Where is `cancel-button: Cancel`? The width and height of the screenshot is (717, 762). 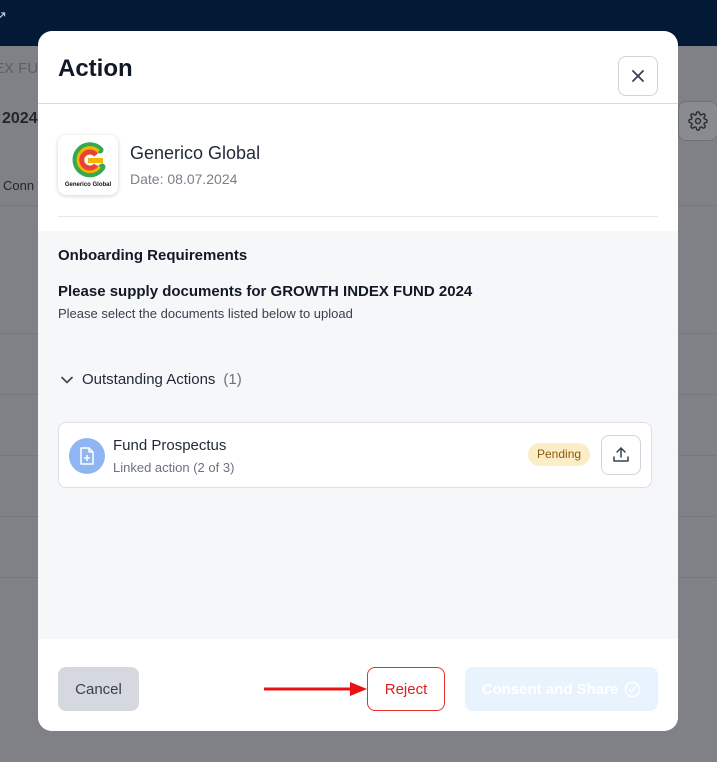 cancel-button: Cancel is located at coordinates (98, 689).